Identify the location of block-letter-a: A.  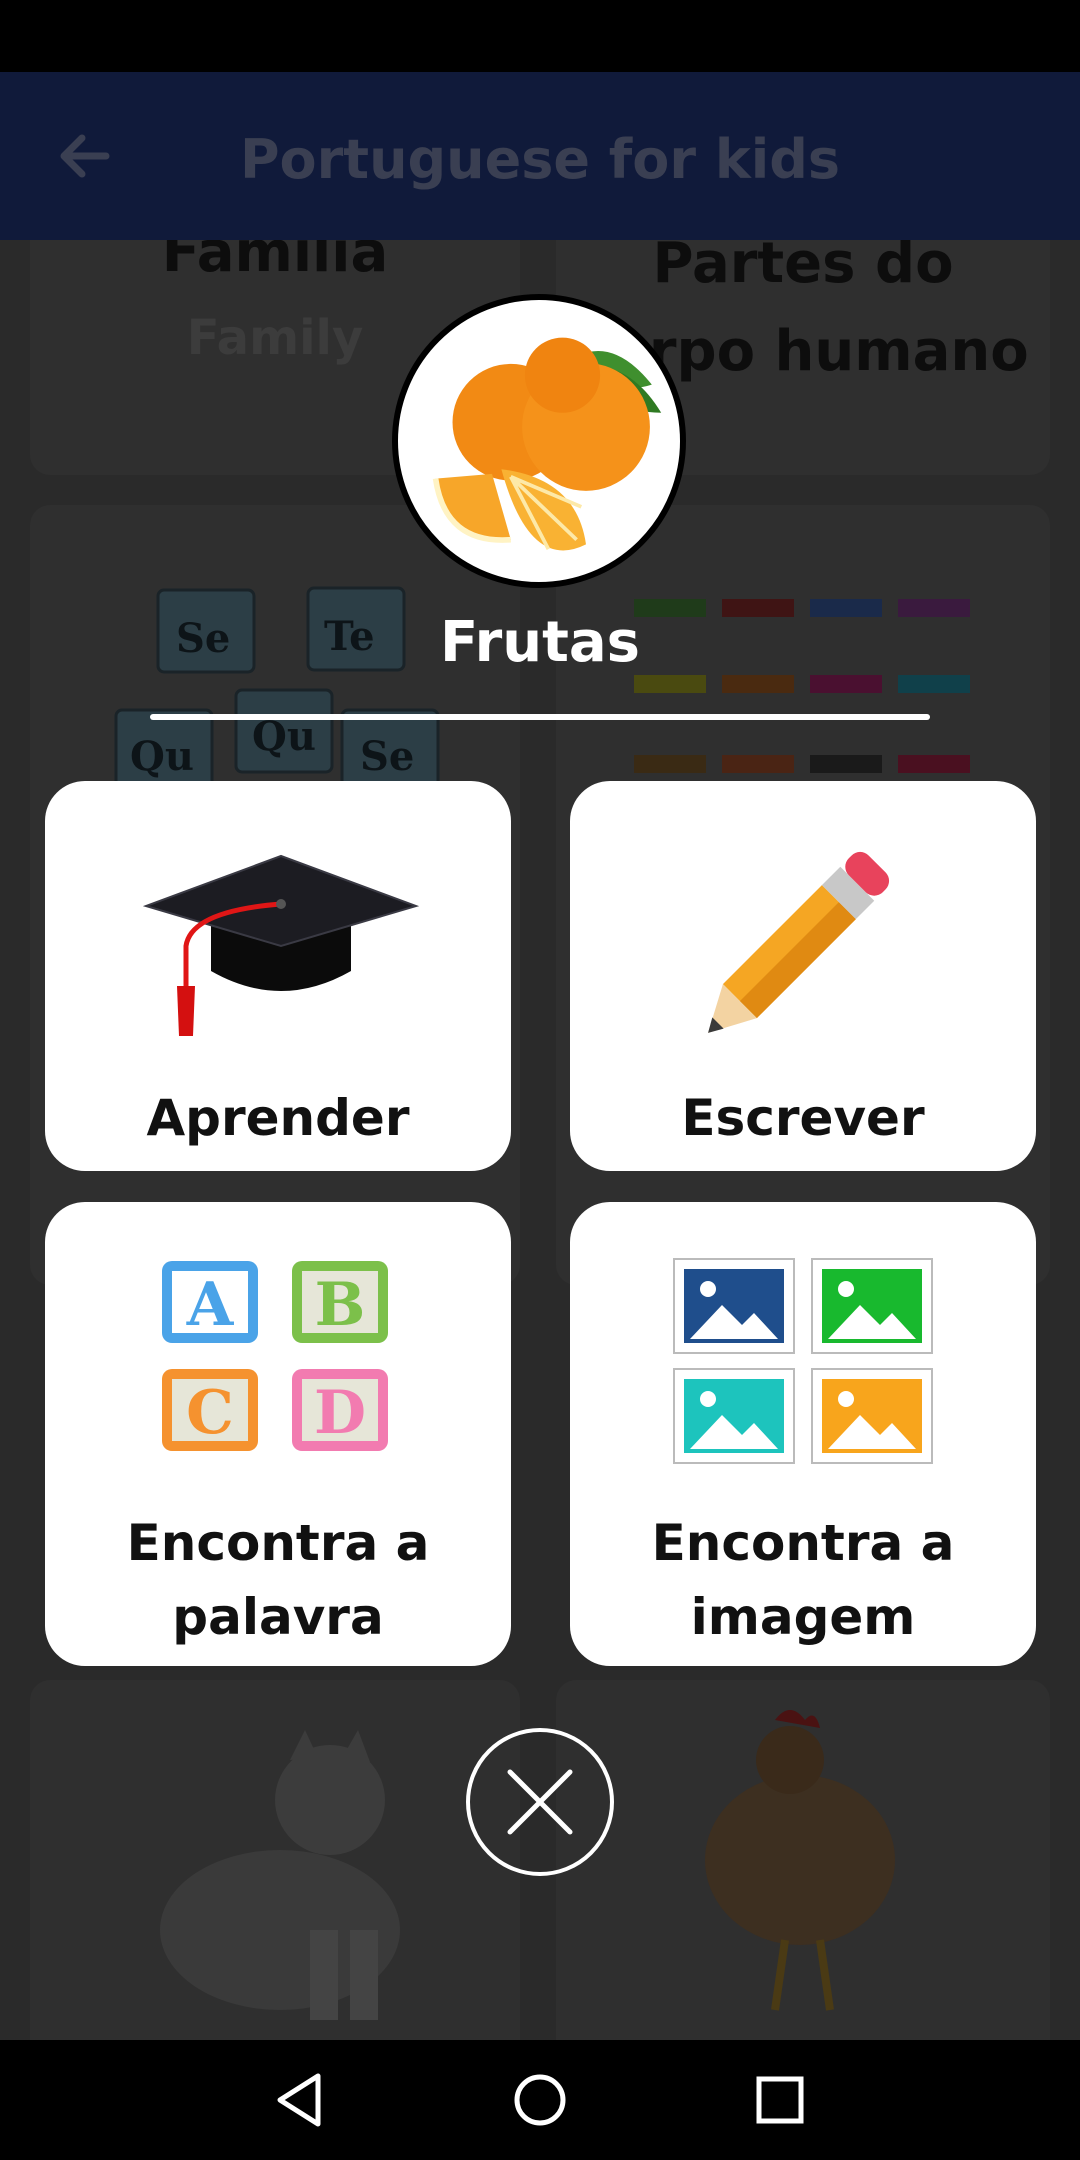
(210, 1305).